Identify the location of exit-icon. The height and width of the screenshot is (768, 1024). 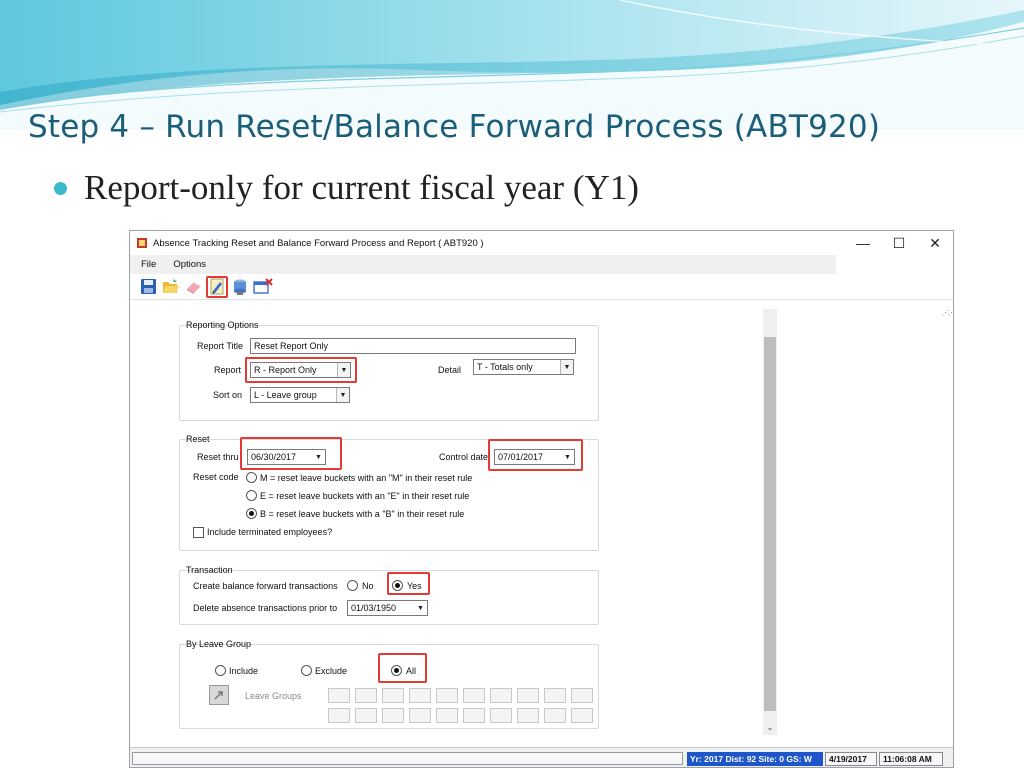
(263, 286).